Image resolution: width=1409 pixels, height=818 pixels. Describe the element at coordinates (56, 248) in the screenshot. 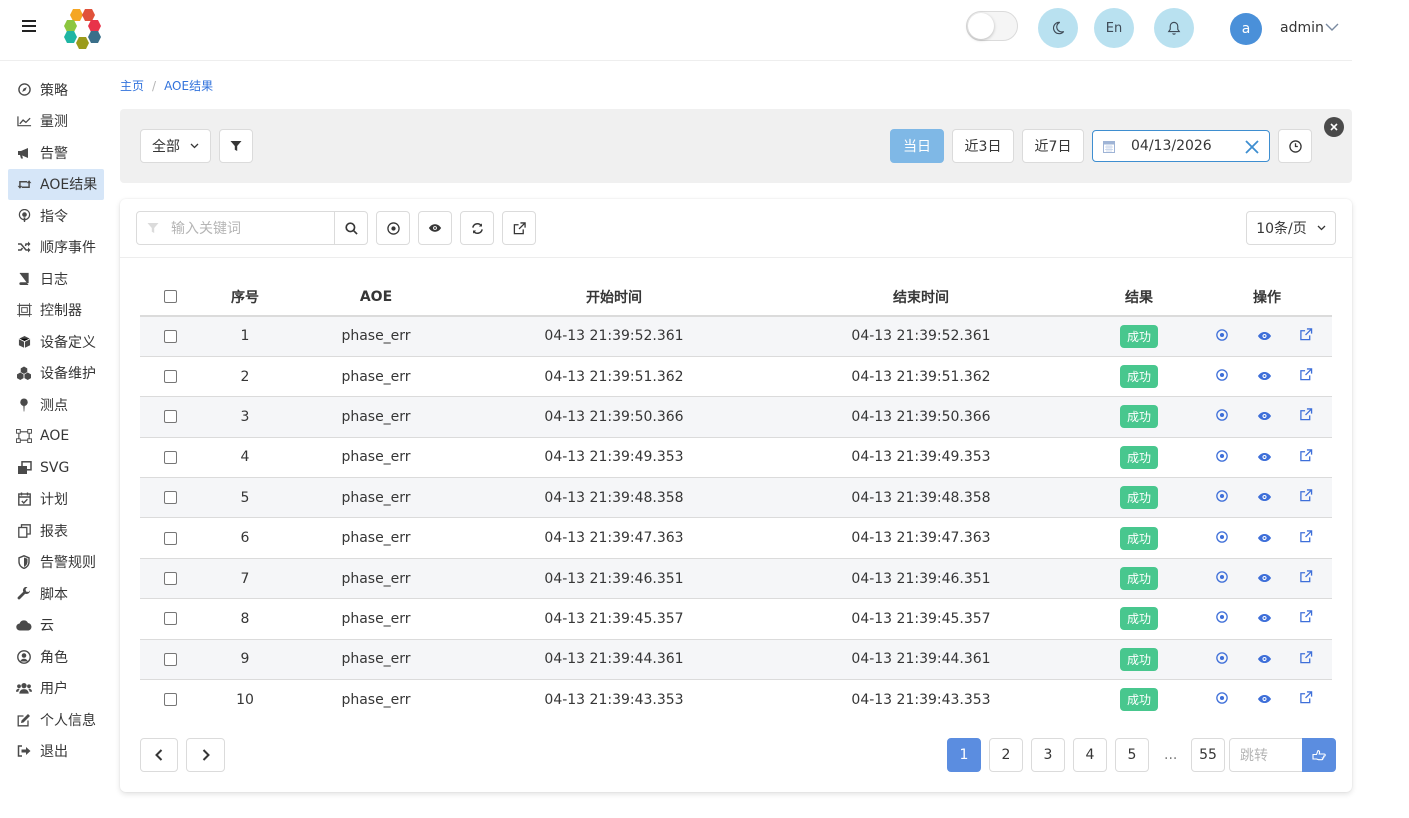

I see `sidebar-item-5: 顺序事件` at that location.